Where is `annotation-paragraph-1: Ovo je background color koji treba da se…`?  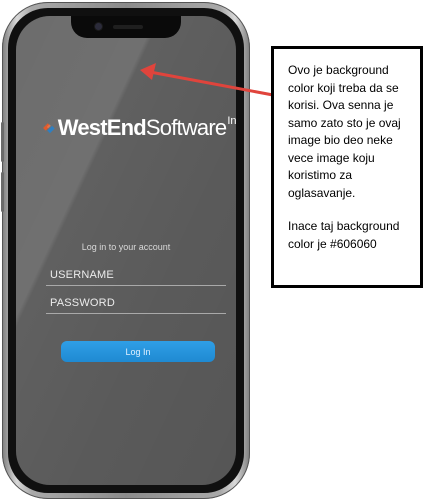
annotation-paragraph-1: Ovo je background color koji treba da se… is located at coordinates (344, 131).